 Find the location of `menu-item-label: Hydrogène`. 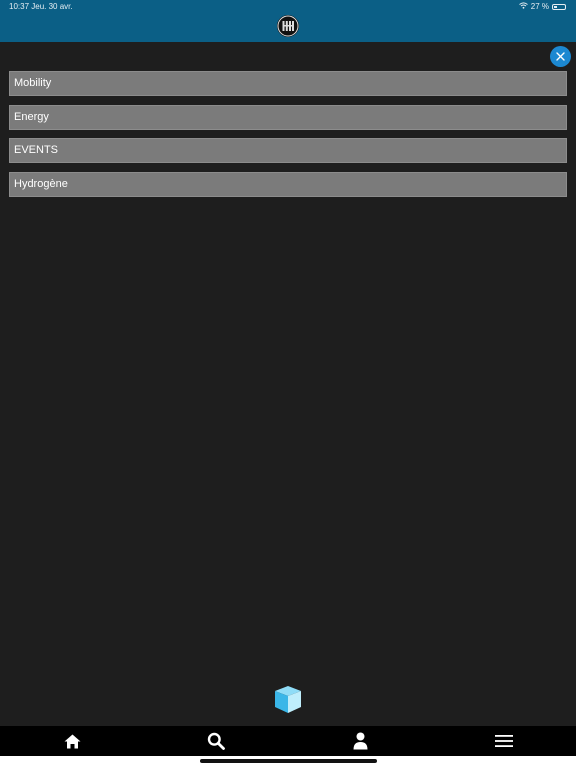

menu-item-label: Hydrogène is located at coordinates (41, 184).